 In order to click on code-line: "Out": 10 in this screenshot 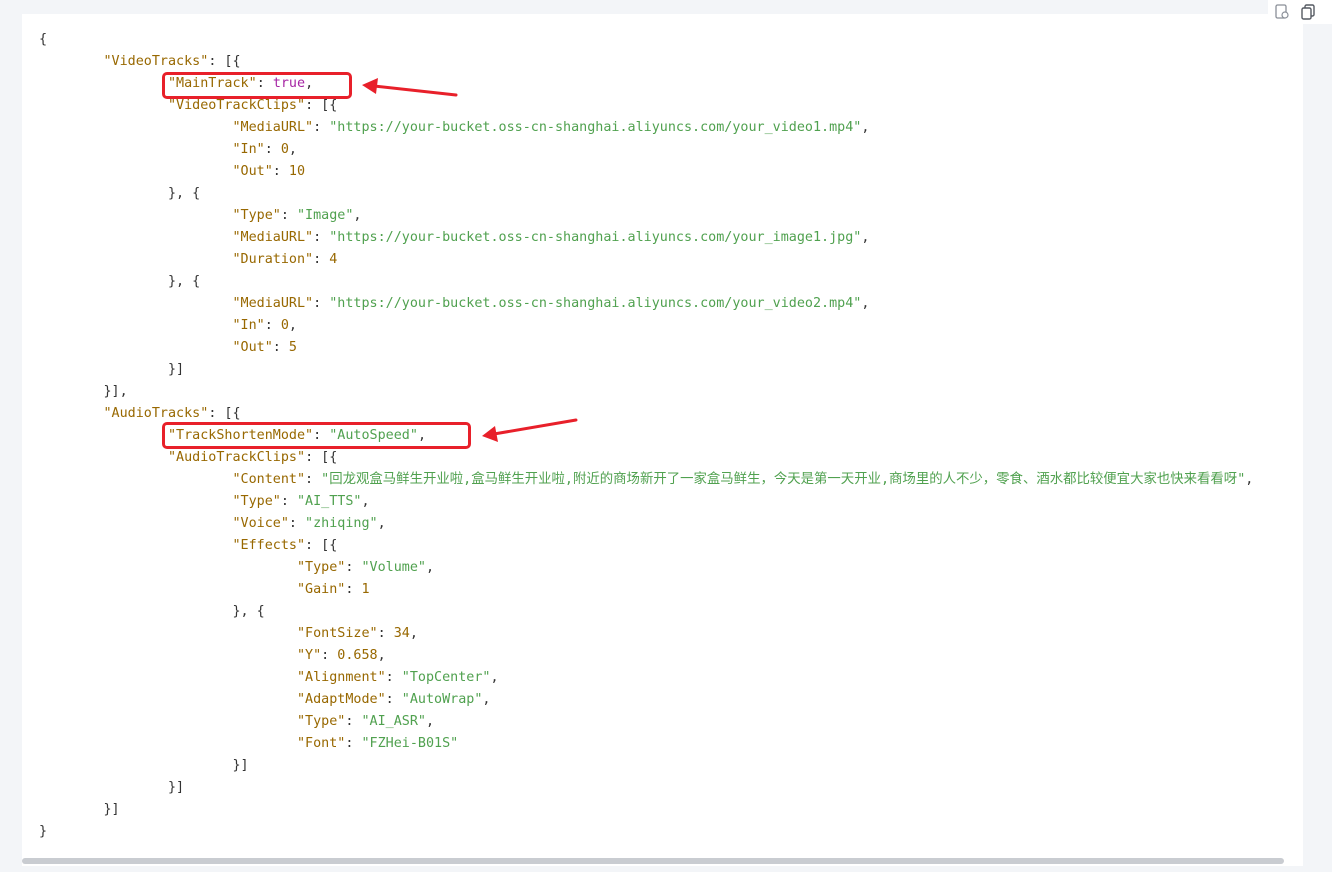, I will do `click(646, 172)`.